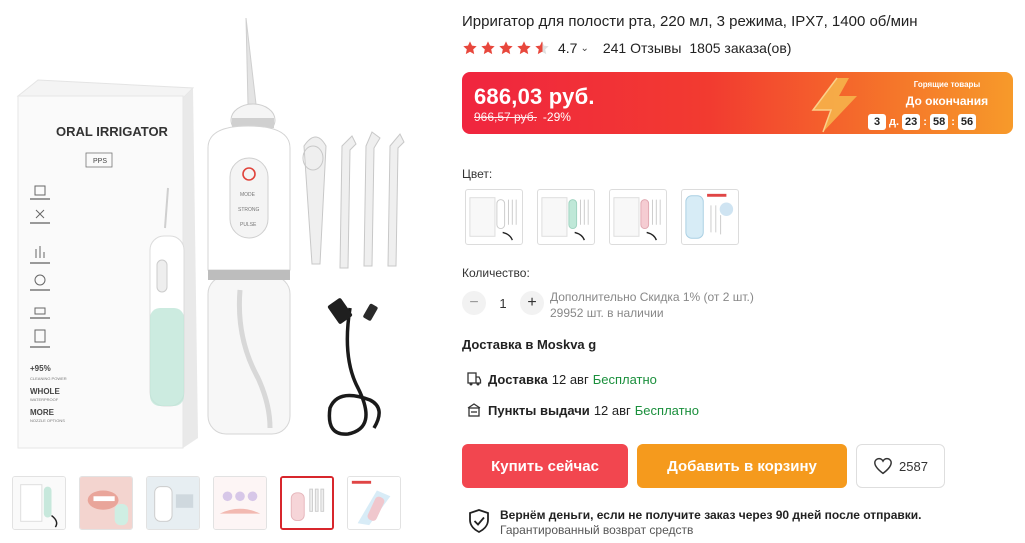 The height and width of the screenshot is (543, 1025). Describe the element at coordinates (602, 217) in the screenshot. I see `color-options` at that location.